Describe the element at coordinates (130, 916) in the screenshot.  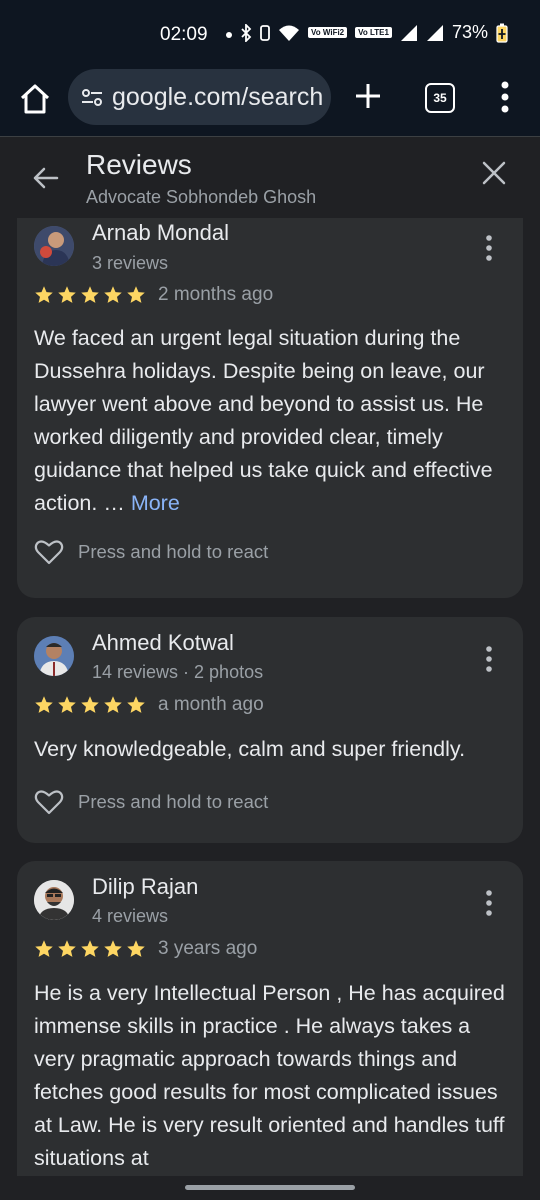
I see `reviewer-meta: 4 reviews` at that location.